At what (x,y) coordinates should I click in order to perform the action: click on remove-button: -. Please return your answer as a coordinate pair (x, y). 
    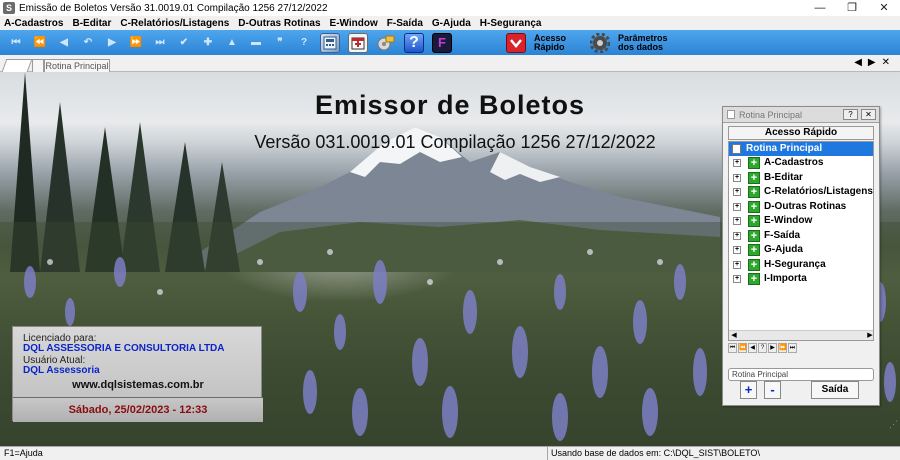
    Looking at the image, I should click on (772, 390).